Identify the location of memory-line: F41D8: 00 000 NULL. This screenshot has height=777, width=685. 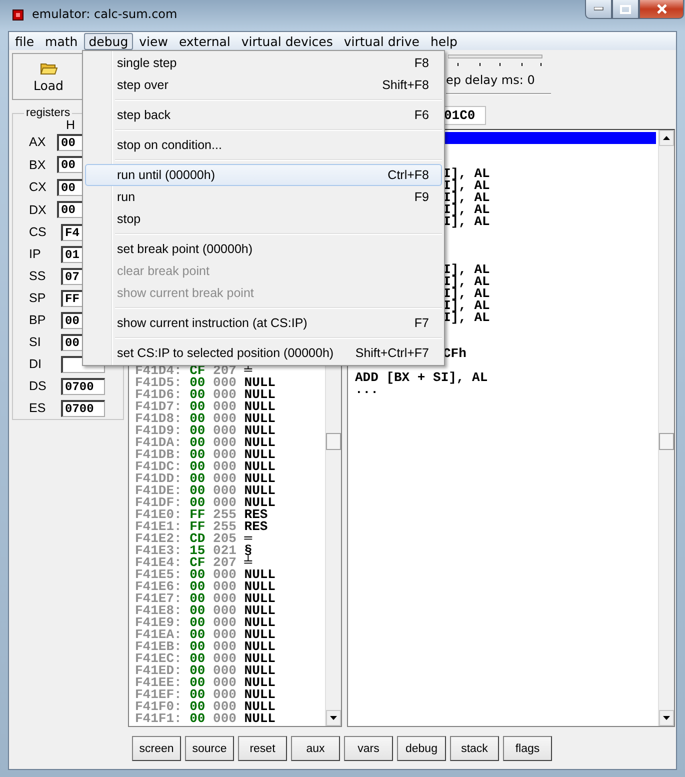
(230, 419).